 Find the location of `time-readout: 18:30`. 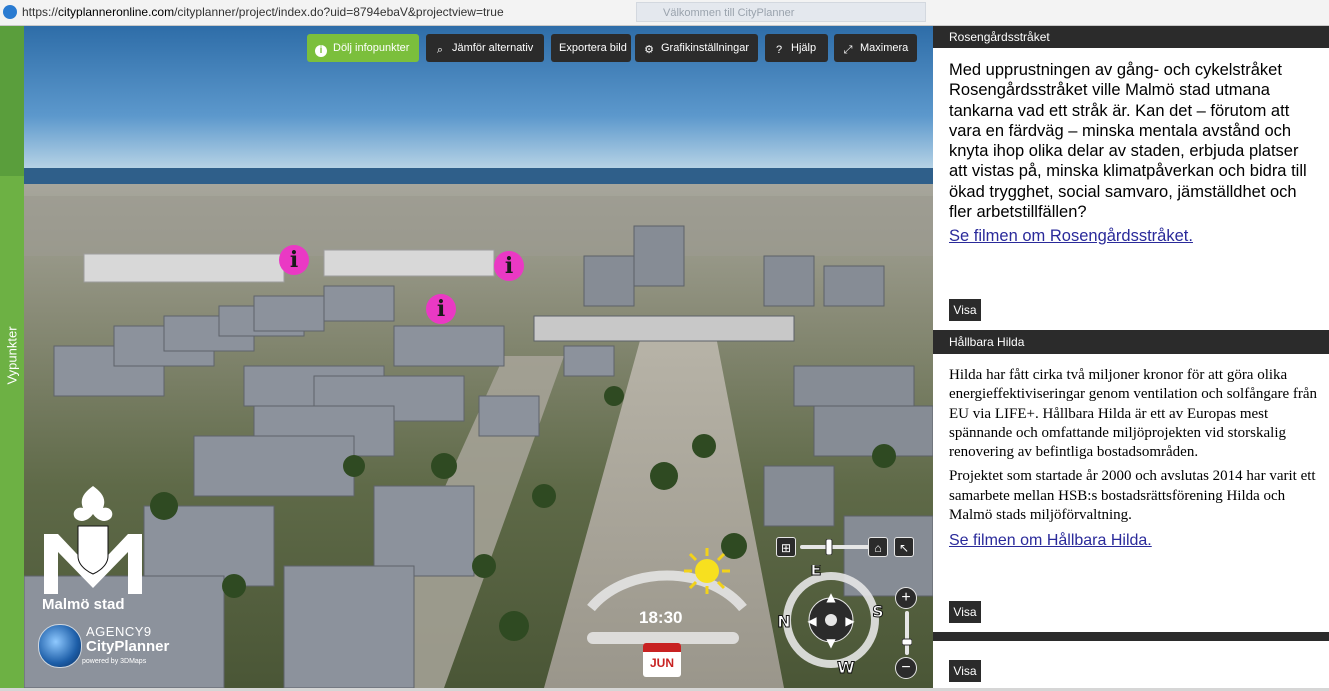

time-readout: 18:30 is located at coordinates (661, 617).